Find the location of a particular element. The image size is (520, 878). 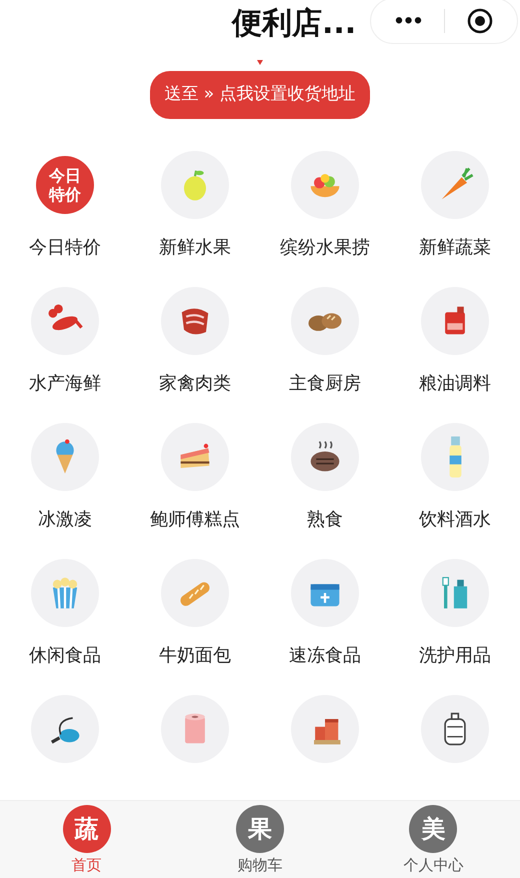

category-label: 水产海鲜 is located at coordinates (65, 384).